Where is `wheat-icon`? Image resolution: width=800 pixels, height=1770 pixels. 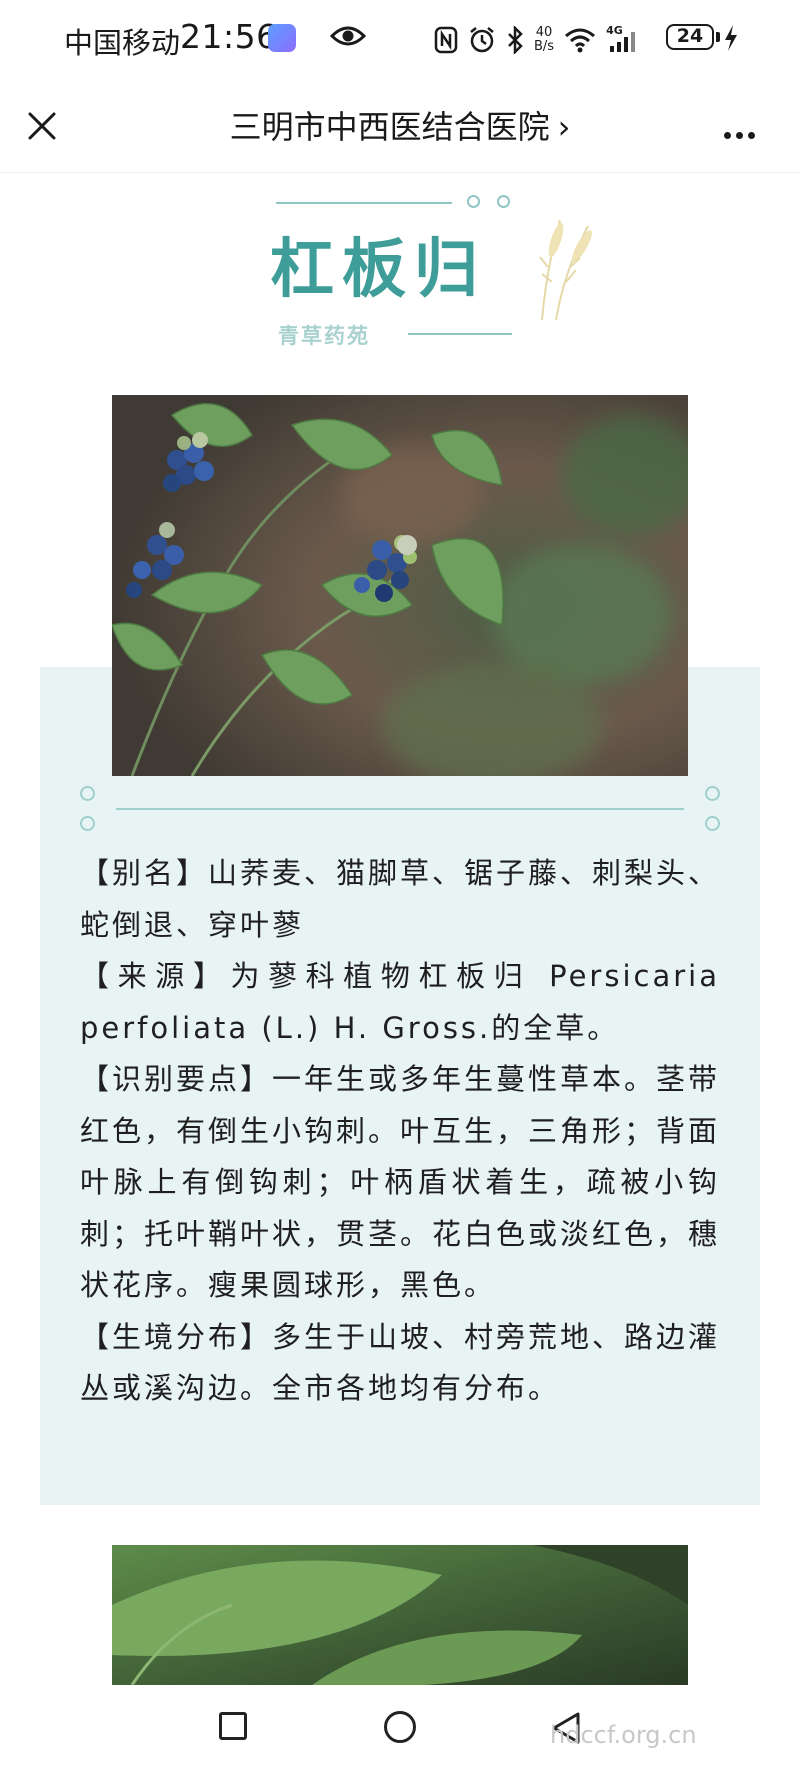
wheat-icon is located at coordinates (565, 270).